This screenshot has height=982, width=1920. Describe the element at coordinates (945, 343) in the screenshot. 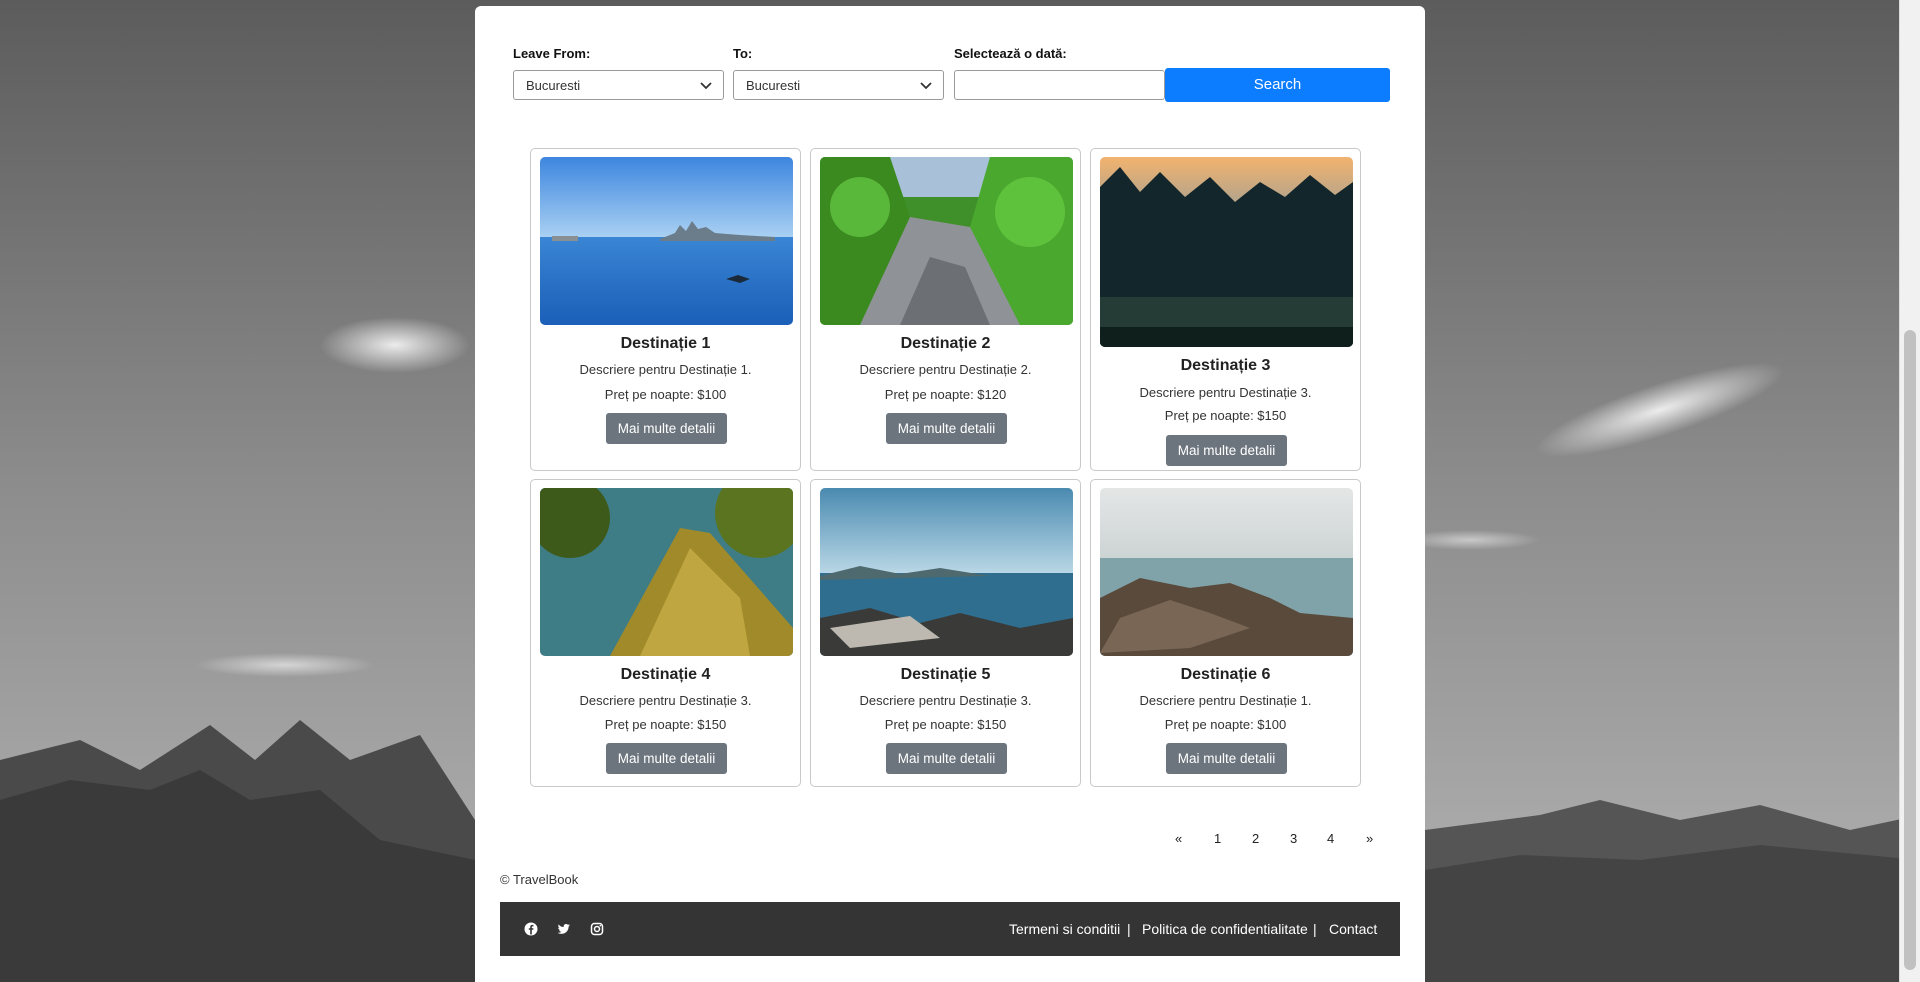

I see `card-title: Destinație 2` at that location.